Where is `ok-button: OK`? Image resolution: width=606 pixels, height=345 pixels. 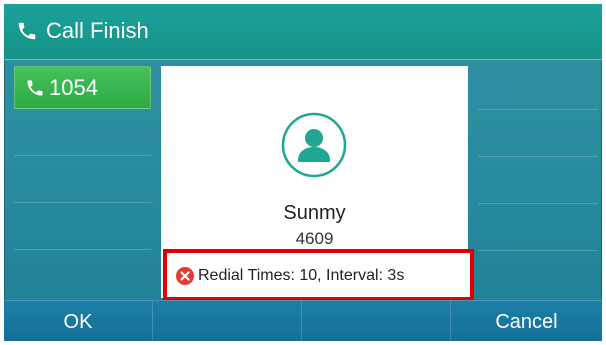 ok-button: OK is located at coordinates (78, 321).